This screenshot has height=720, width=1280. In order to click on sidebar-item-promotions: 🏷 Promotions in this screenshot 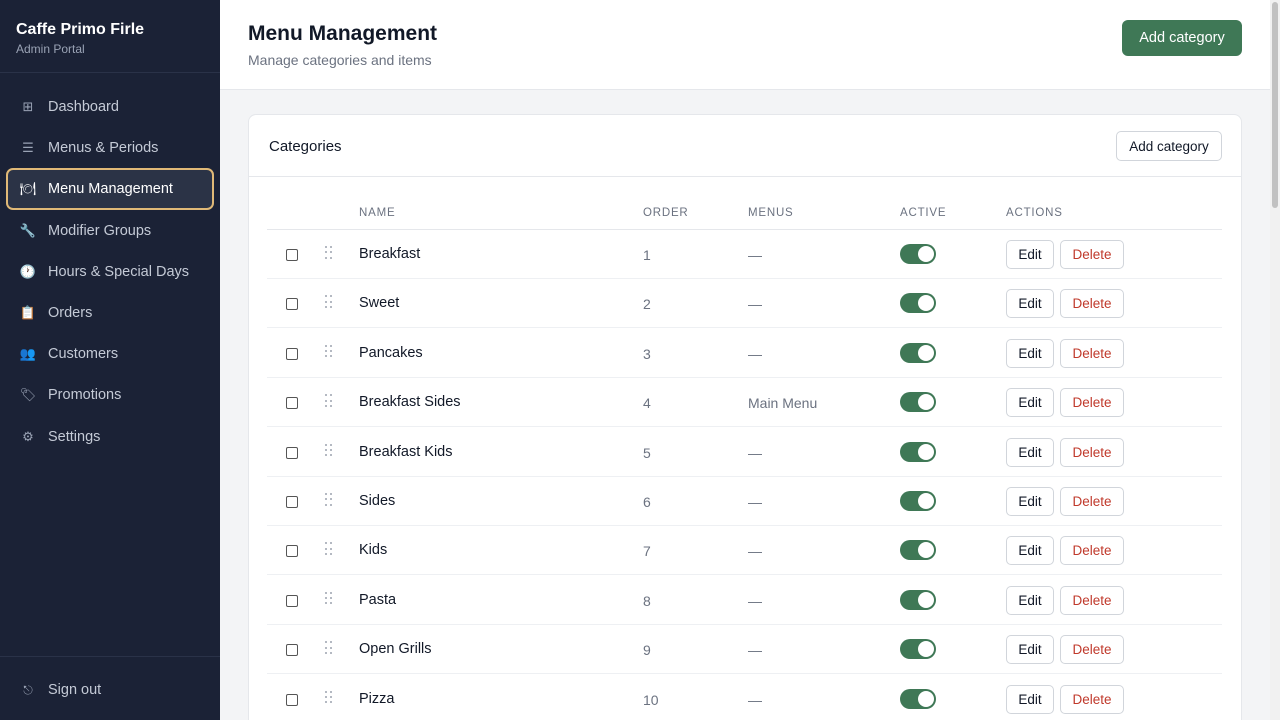, I will do `click(110, 395)`.